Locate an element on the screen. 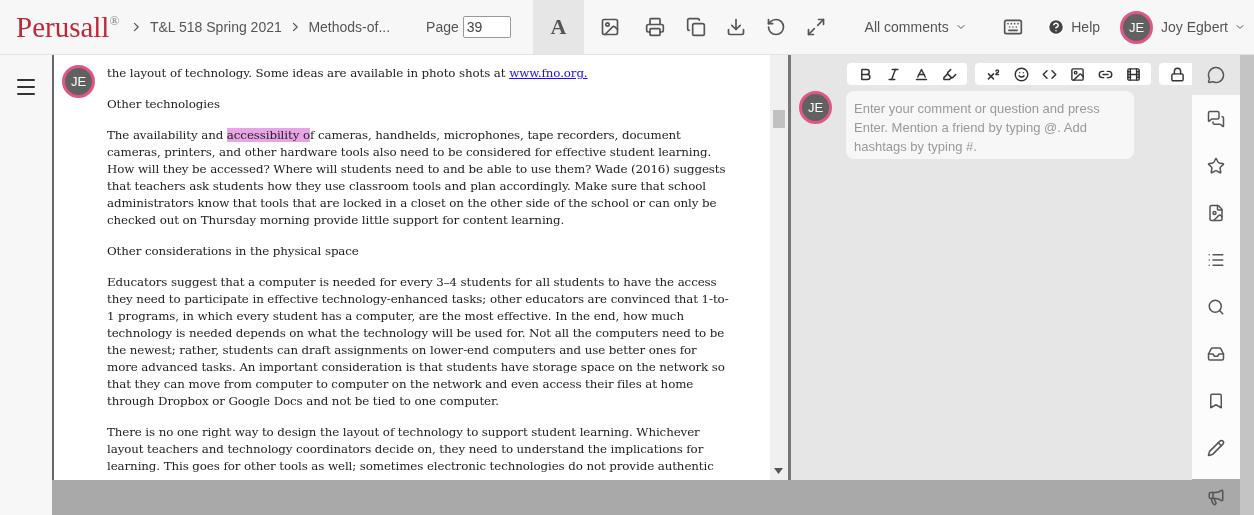  document-paragraph: There is no one right way to design the layout of technology to support student learning. Whichever layout teachers and technology coordinators decide on, they need to understand the implications for learning. This goes for other tools as well; sometimes electronic technologies do not provide authentic is located at coordinates (411, 449).